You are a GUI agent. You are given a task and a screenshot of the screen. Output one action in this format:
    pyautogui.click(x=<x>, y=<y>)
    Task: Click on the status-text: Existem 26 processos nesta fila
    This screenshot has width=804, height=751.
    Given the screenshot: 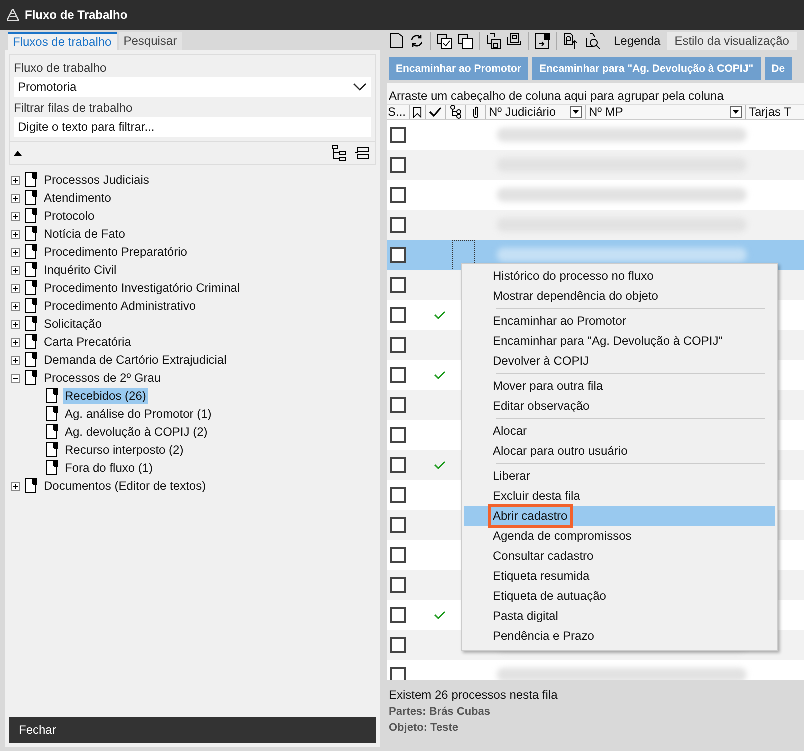 What is the action you would take?
    pyautogui.click(x=474, y=695)
    